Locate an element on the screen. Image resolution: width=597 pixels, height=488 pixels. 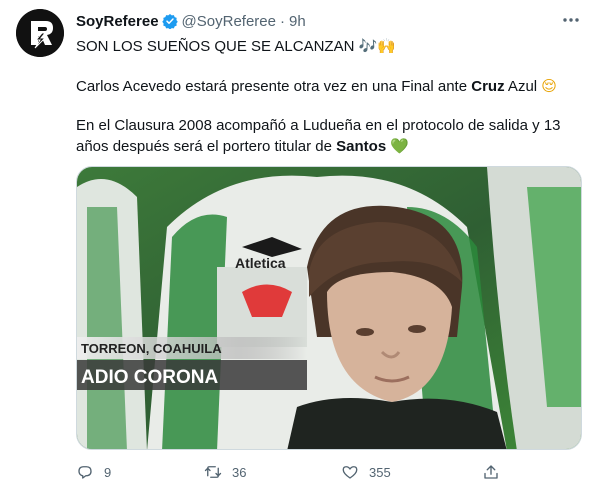
jersey-sponsor: Atletica is located at coordinates (260, 263).